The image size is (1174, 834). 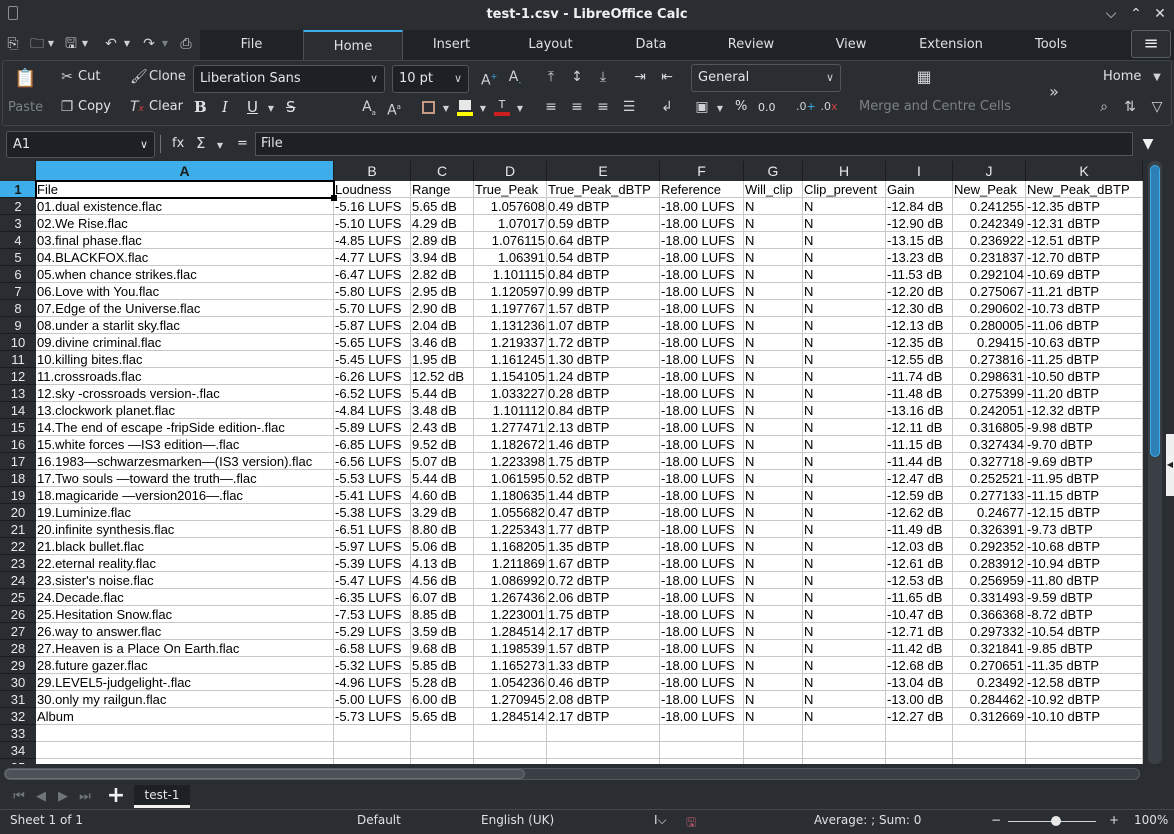 I want to click on cell-J9: 0.280005, so click(x=989, y=325).